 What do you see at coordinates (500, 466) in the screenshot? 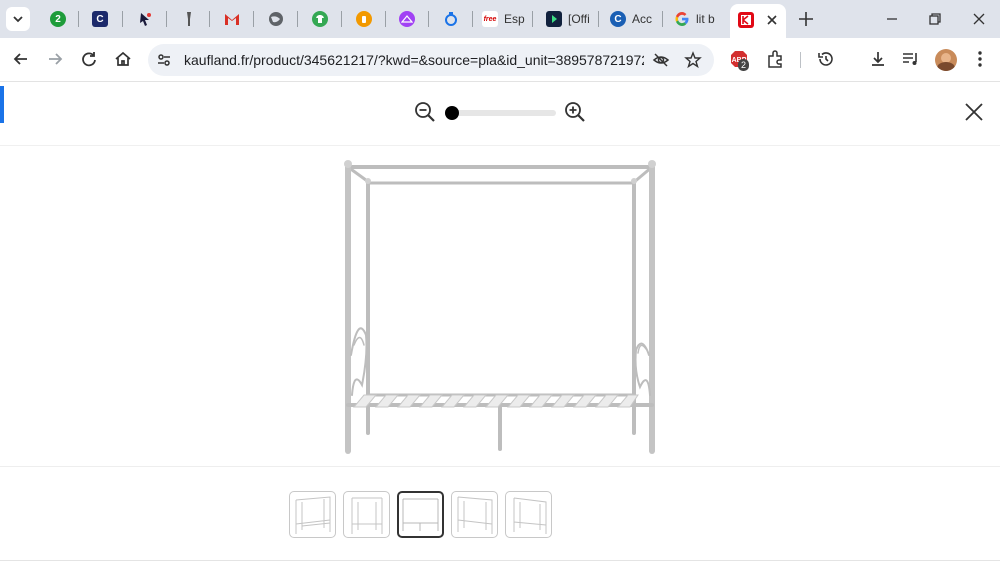
I see `thumbnail-divider` at bounding box center [500, 466].